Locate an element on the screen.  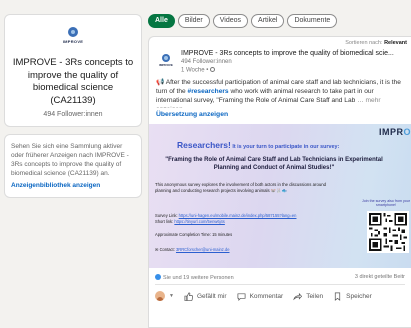
content-filter-bar: Alle Bilder Videos Artikel Dokumente is located at coordinates (243, 22).